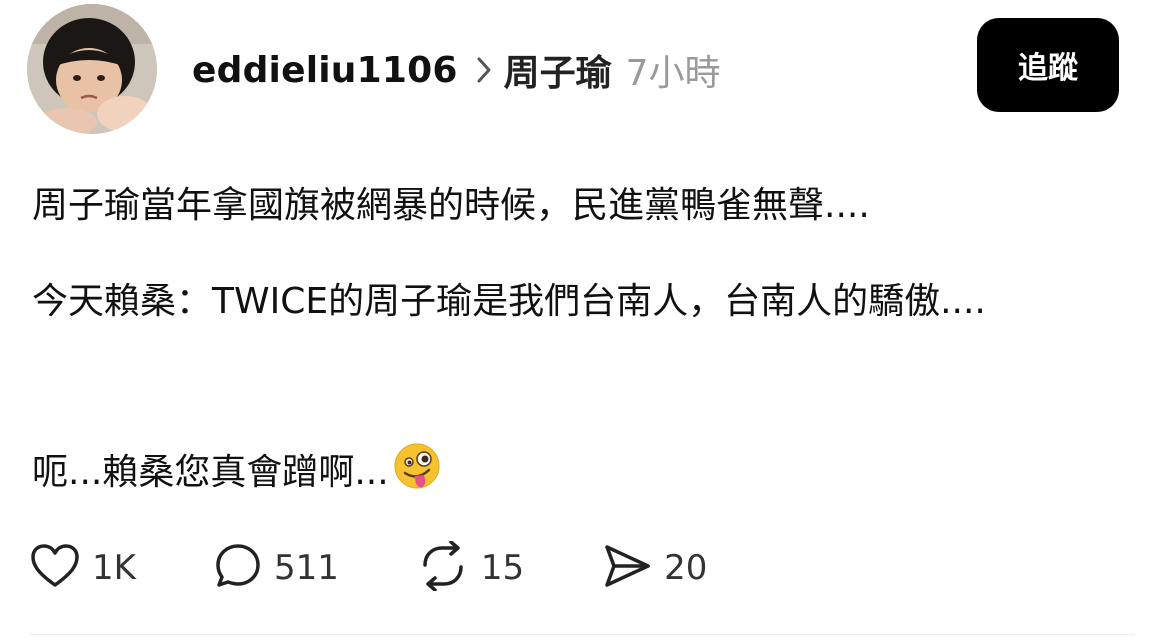  Describe the element at coordinates (484, 70) in the screenshot. I see `chevron-right-icon` at that location.